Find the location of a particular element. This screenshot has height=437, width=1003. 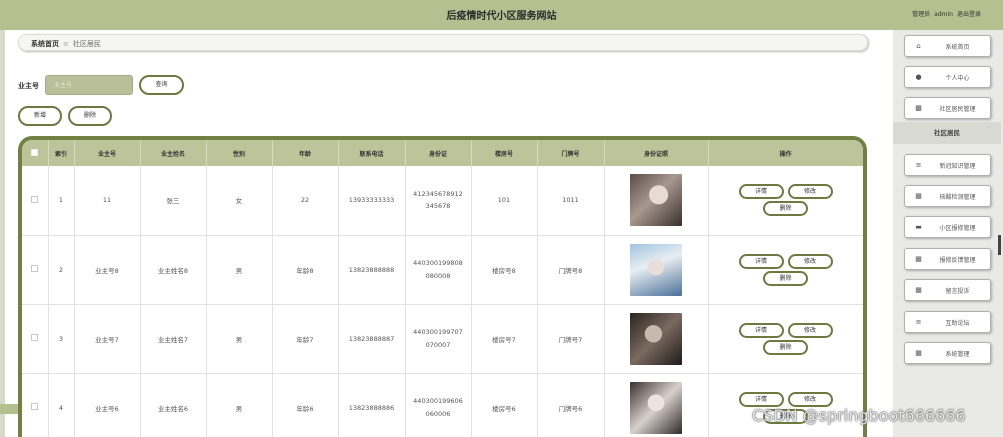

header-age: 年龄 is located at coordinates (305, 153).